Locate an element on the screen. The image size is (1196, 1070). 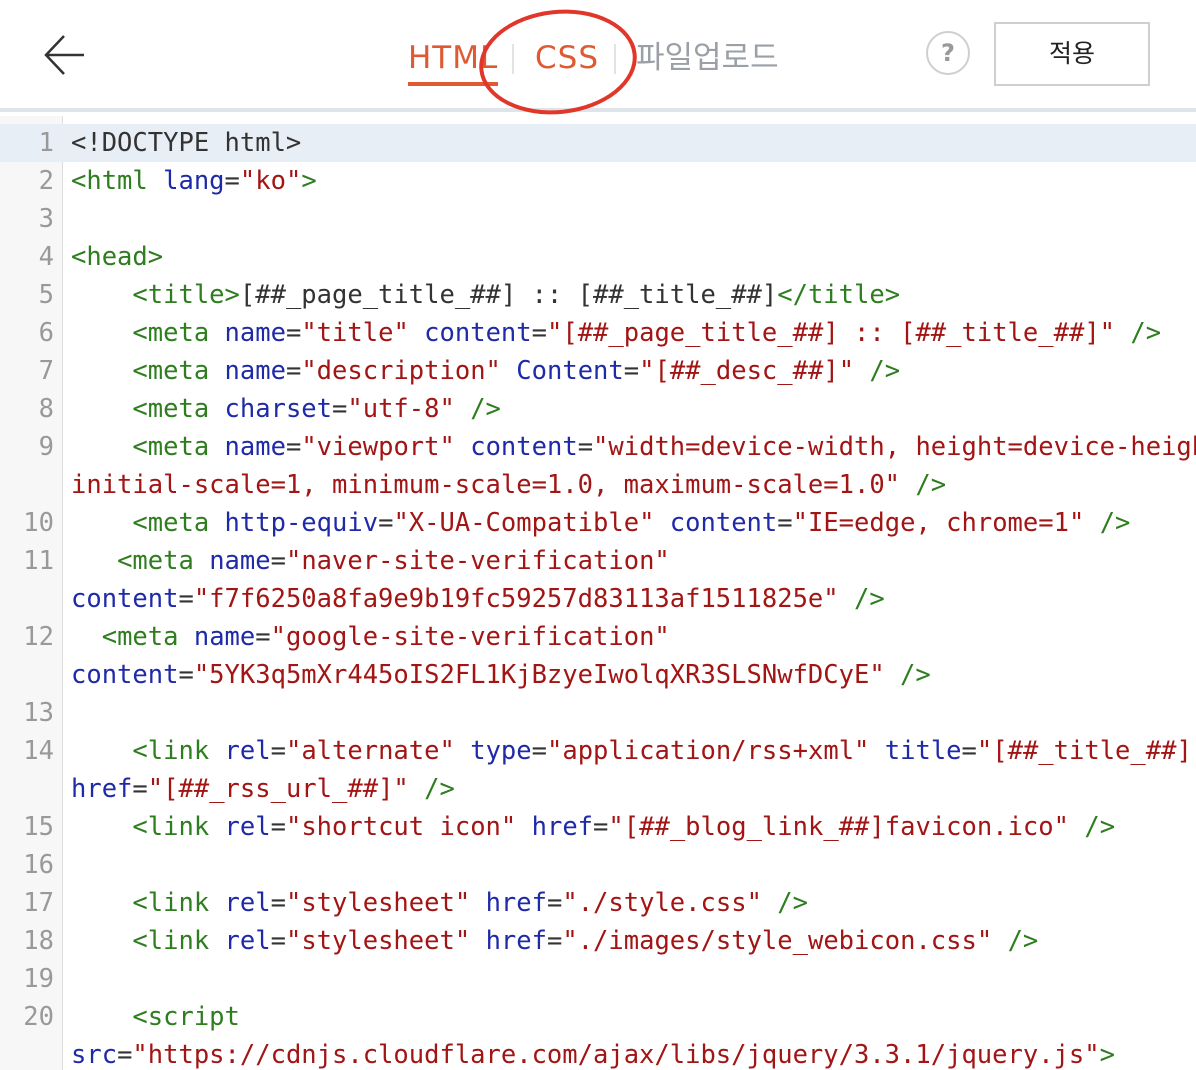
apply-button: 적용 is located at coordinates (1072, 54).